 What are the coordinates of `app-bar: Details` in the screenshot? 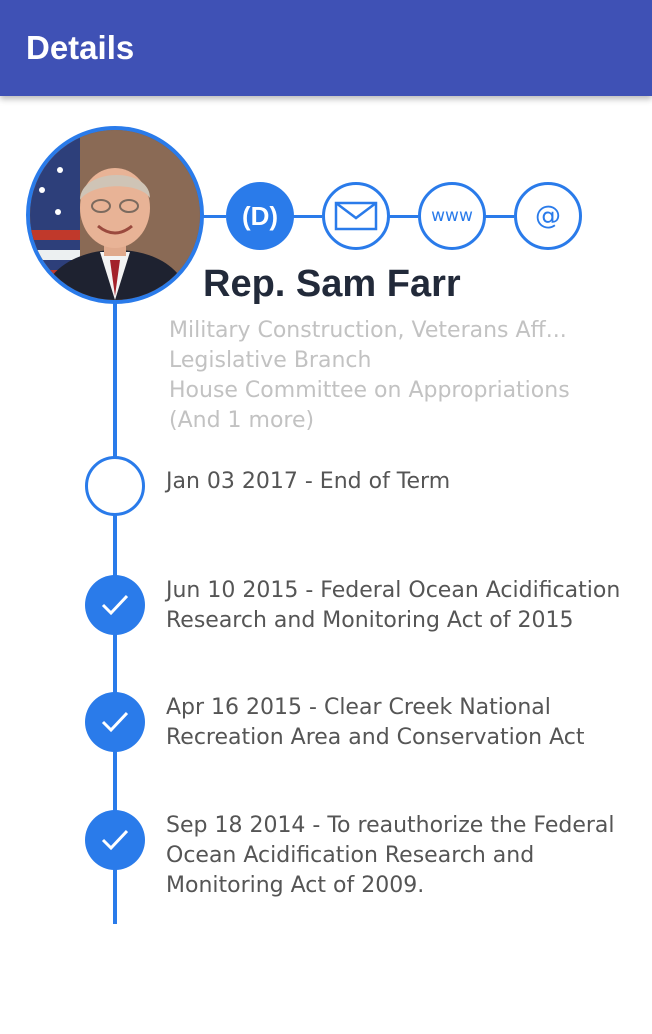 It's located at (326, 48).